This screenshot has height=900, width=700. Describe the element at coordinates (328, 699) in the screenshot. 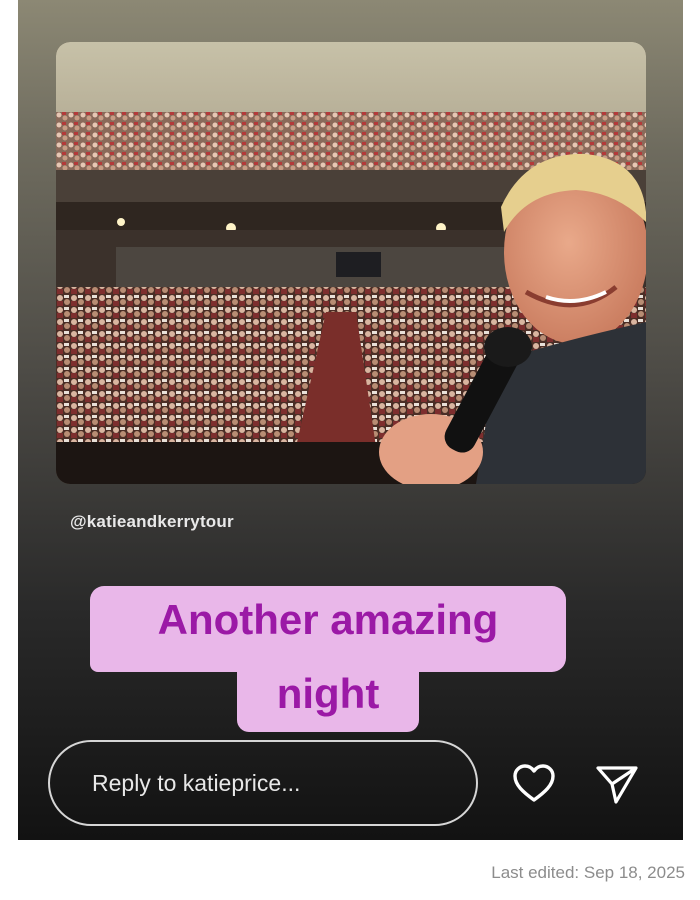

I see `caption-text-line-2: night` at that location.